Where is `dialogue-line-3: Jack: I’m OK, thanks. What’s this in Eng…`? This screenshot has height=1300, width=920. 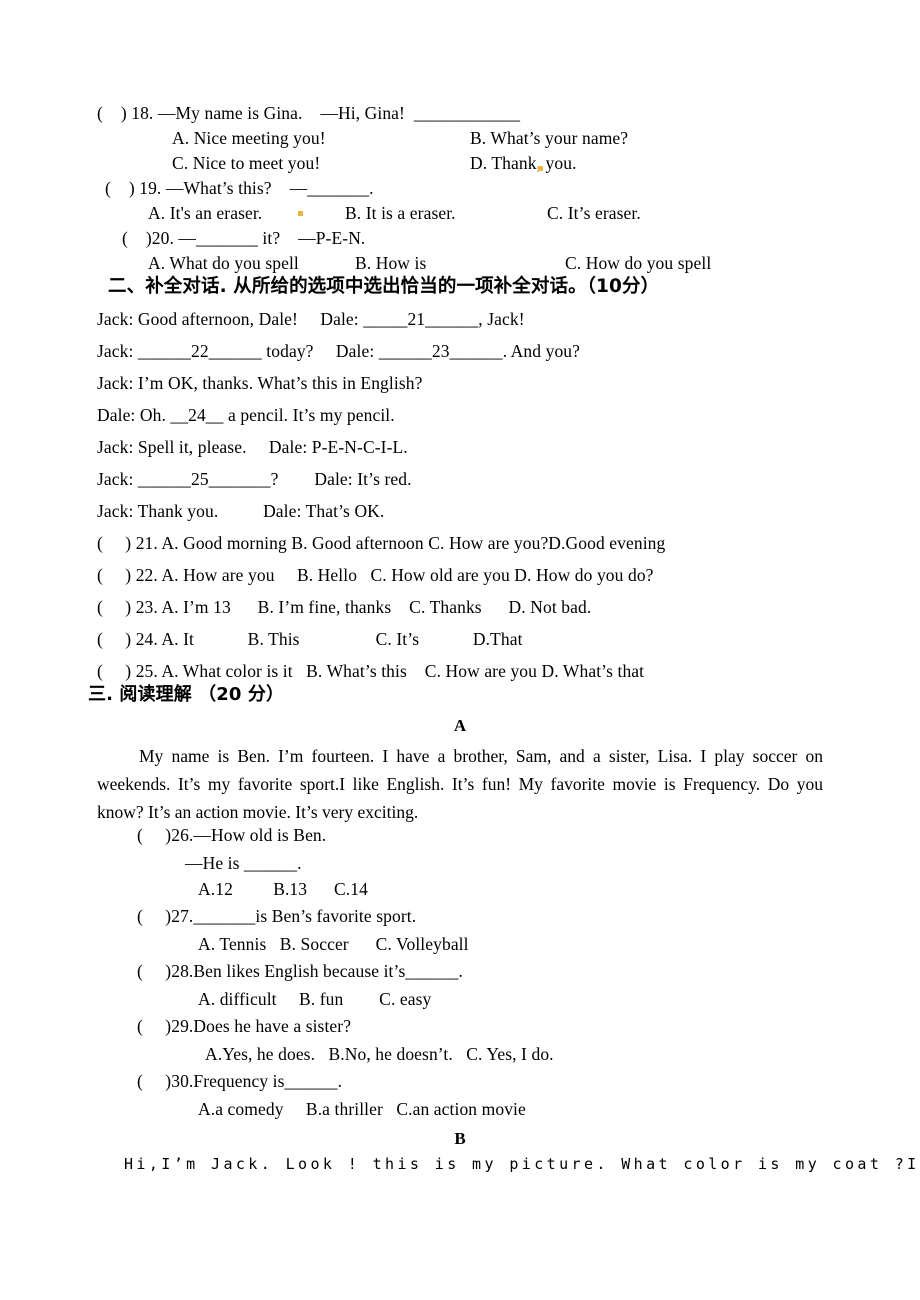 dialogue-line-3: Jack: I’m OK, thanks. What’s this in Eng… is located at coordinates (260, 383).